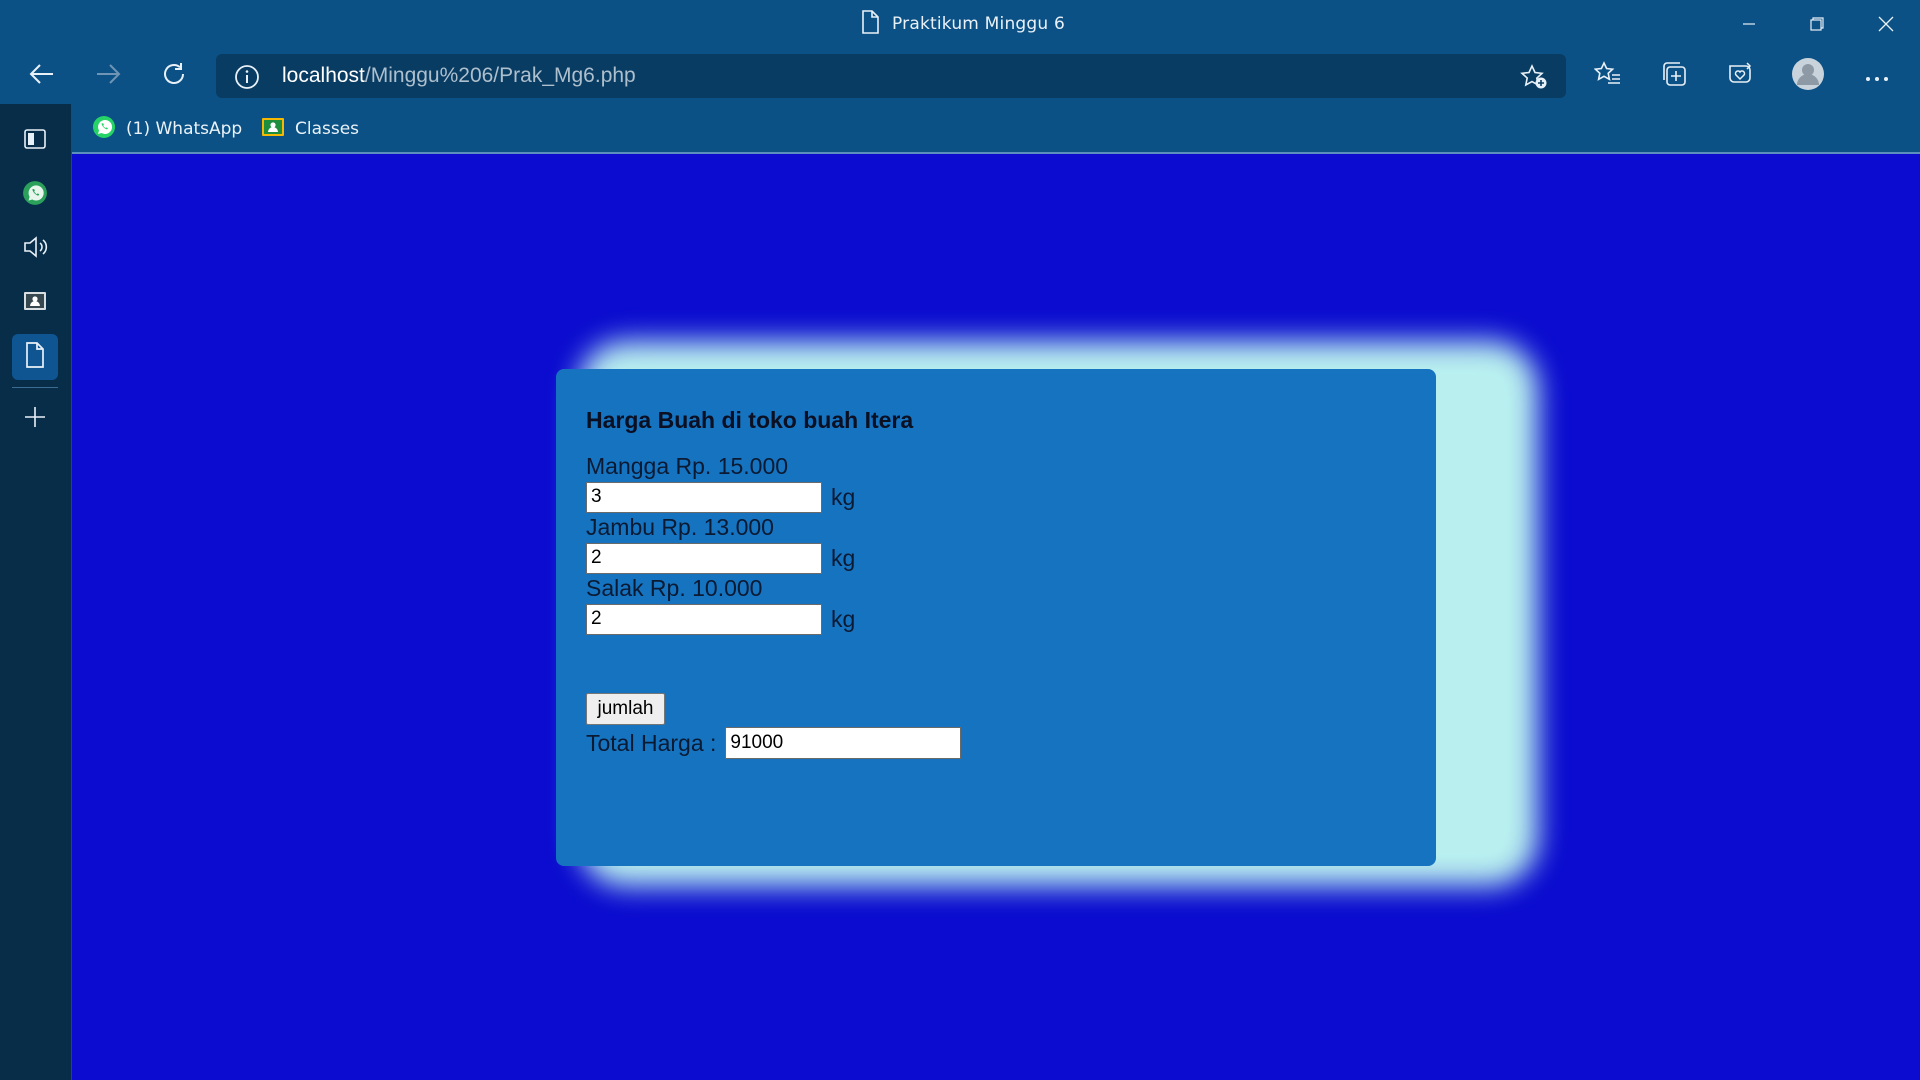  I want to click on title-bar: Praktikum Minggu 6, so click(960, 24).